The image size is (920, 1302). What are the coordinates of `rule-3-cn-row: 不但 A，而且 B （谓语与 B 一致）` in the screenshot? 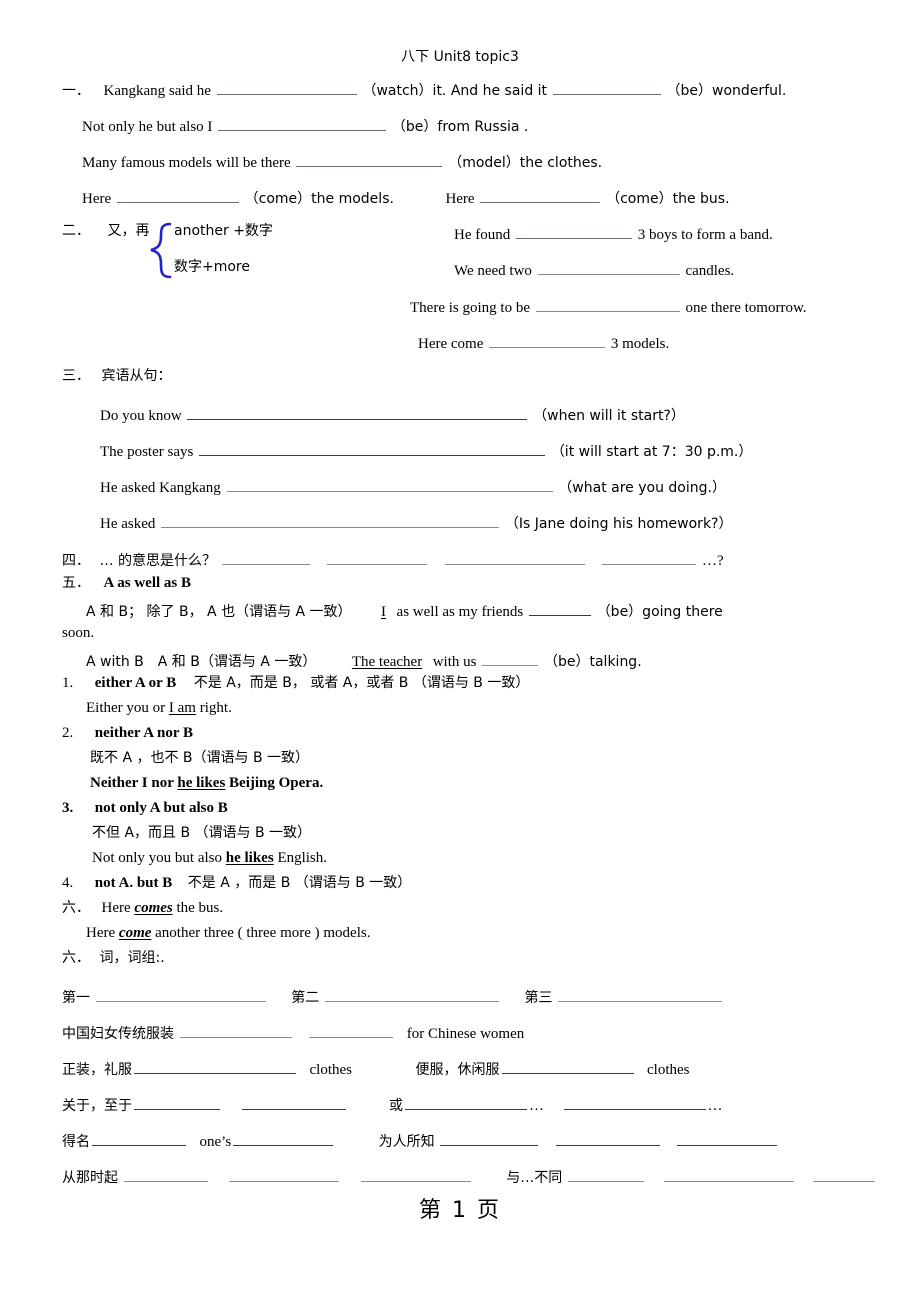 It's located at (201, 833).